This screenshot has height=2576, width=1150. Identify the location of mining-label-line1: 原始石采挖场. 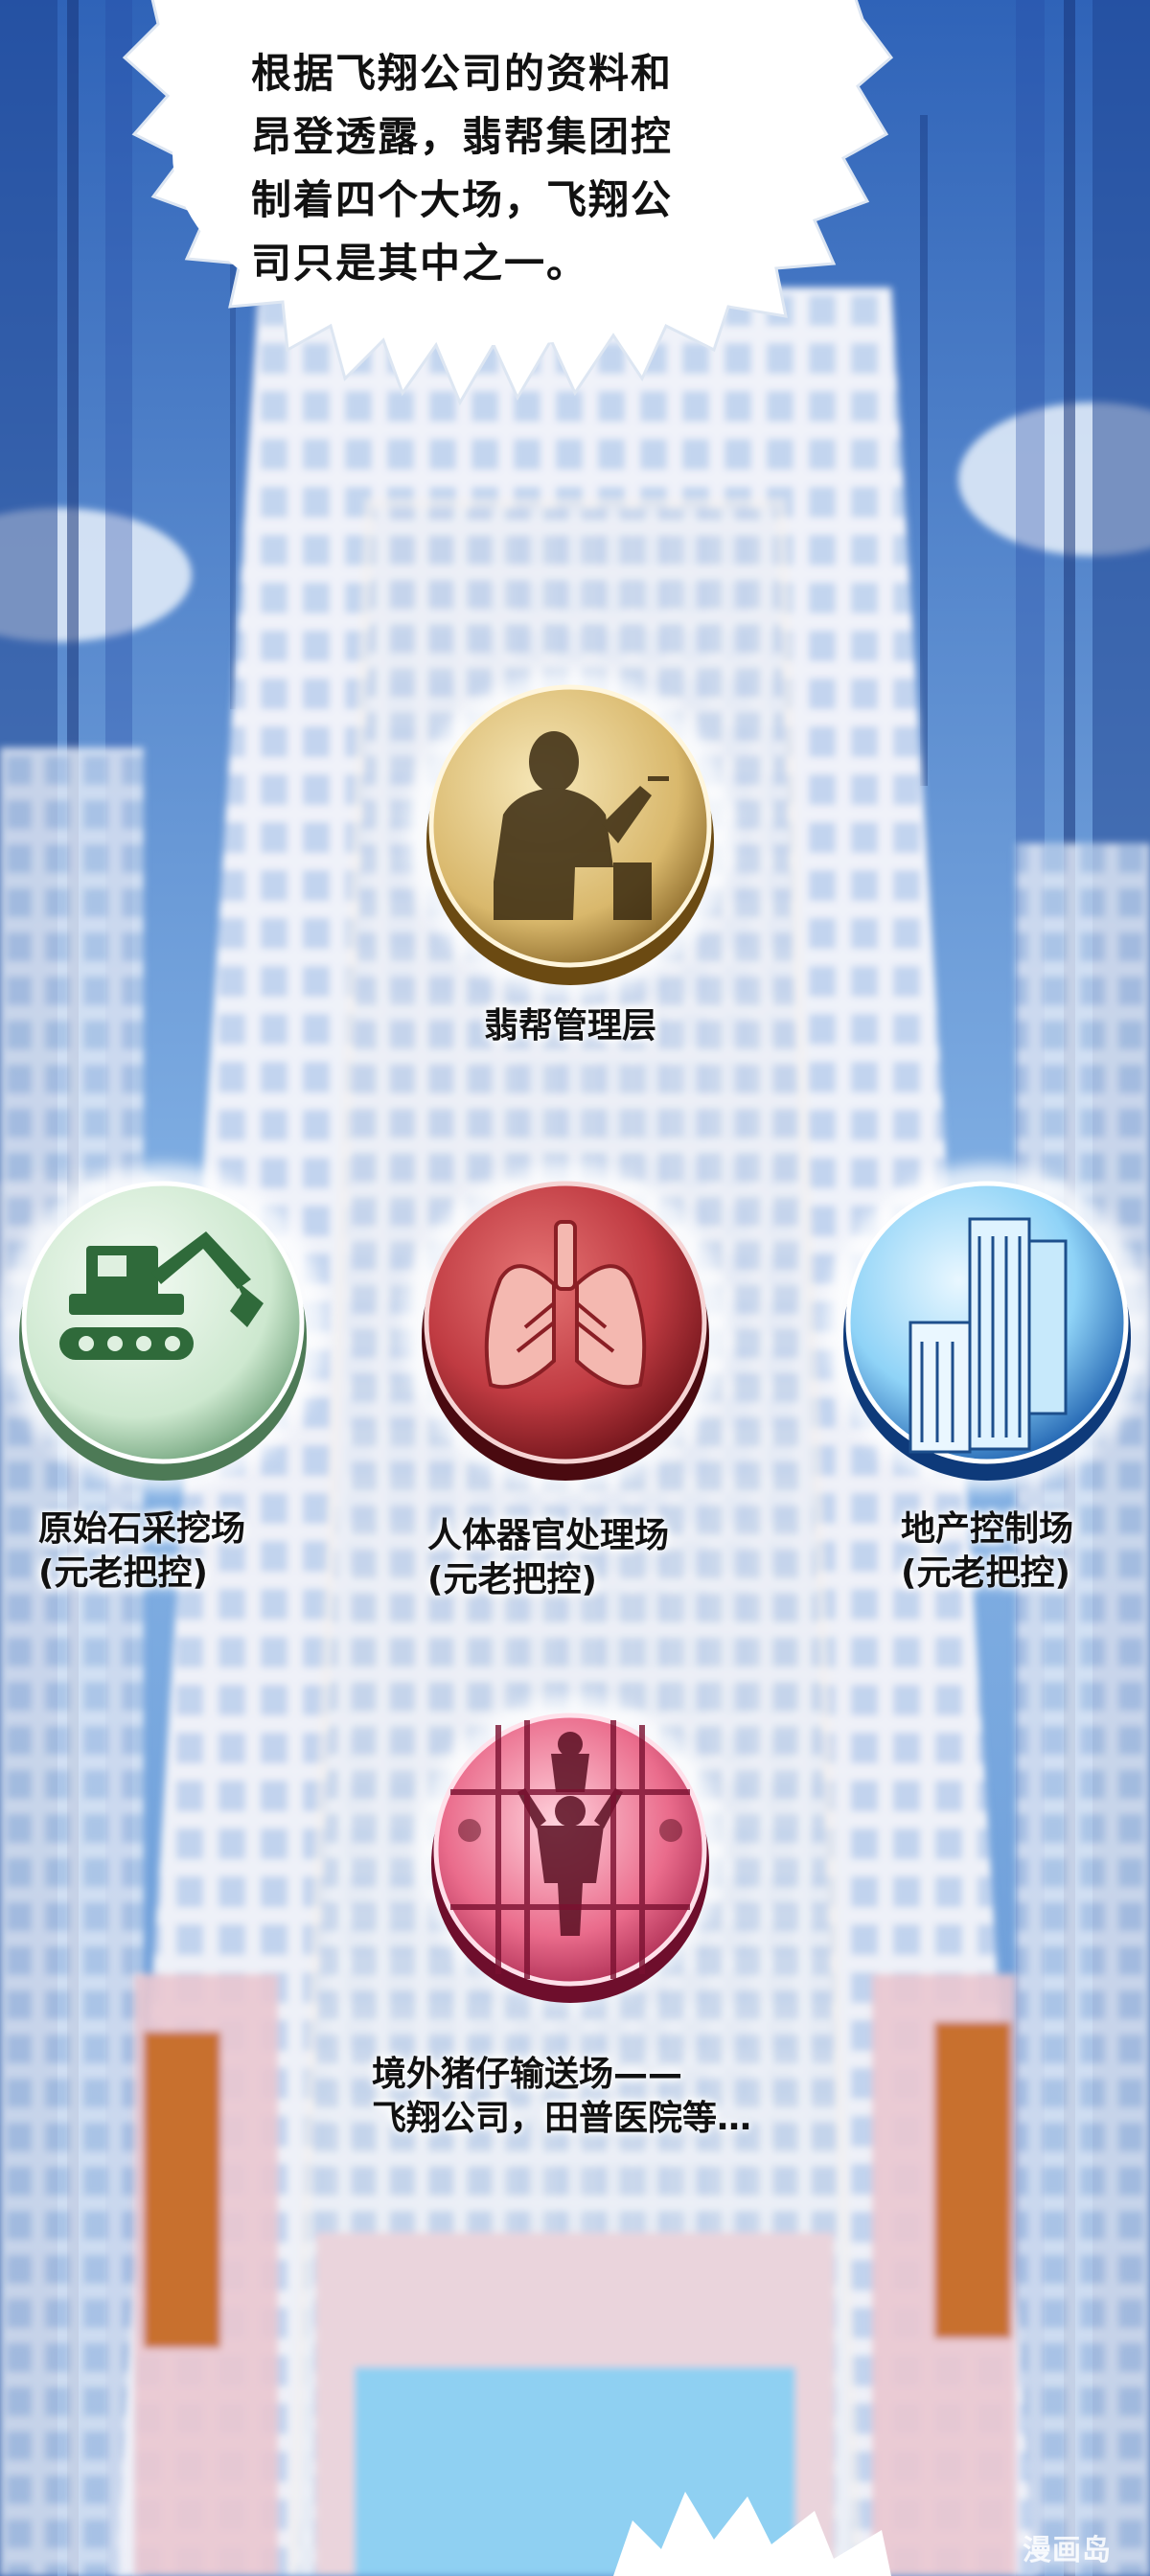
(142, 1529).